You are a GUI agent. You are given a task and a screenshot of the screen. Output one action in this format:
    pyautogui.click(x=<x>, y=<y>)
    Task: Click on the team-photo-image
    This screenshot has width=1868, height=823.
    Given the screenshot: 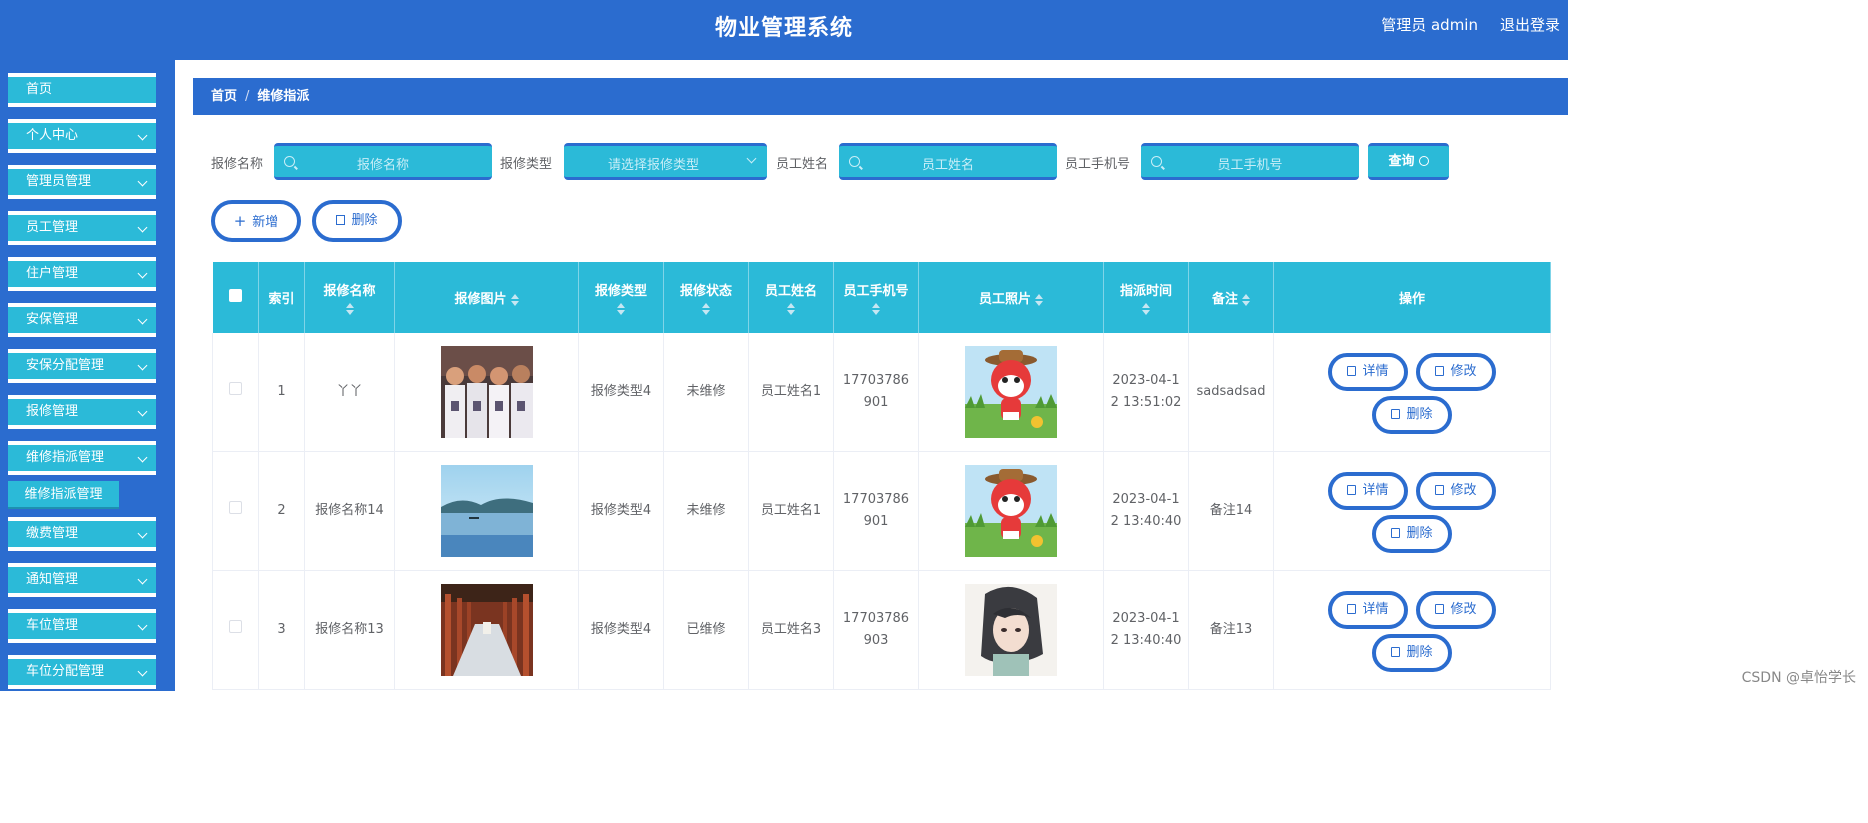 What is the action you would take?
    pyautogui.click(x=486, y=392)
    